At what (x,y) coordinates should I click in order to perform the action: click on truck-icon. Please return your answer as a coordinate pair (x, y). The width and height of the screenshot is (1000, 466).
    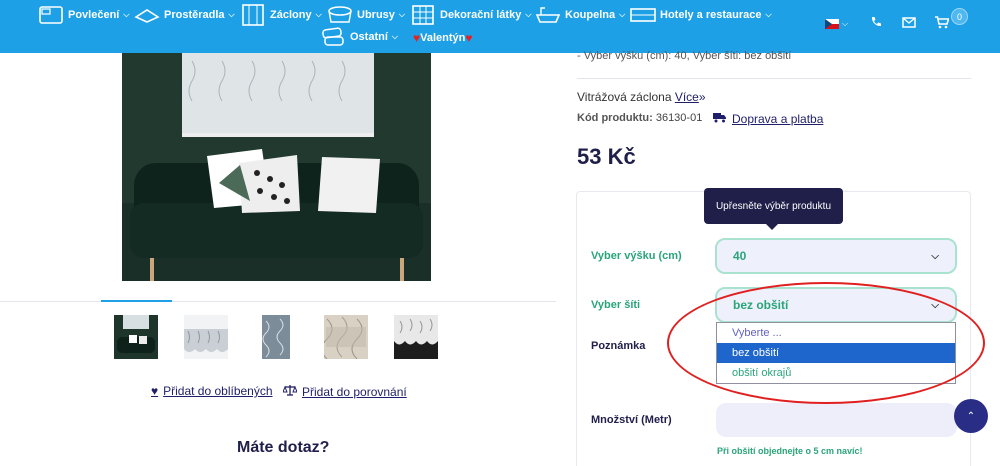
    Looking at the image, I should click on (720, 119).